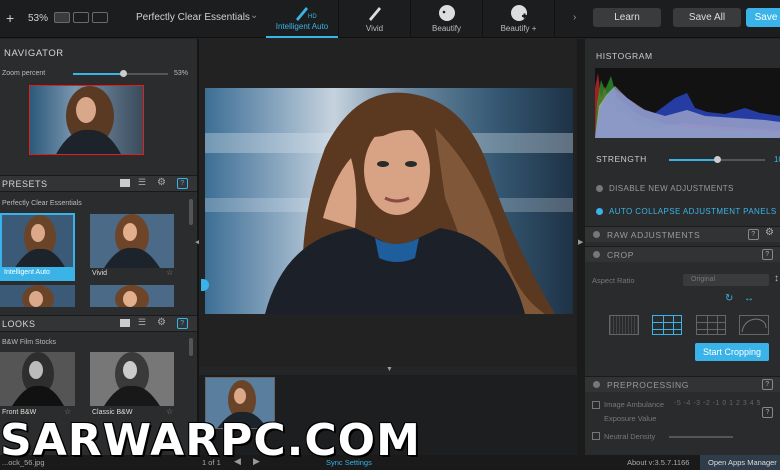 The width and height of the screenshot is (780, 470). What do you see at coordinates (374, 19) in the screenshot?
I see `mode-vivid: Vivid` at bounding box center [374, 19].